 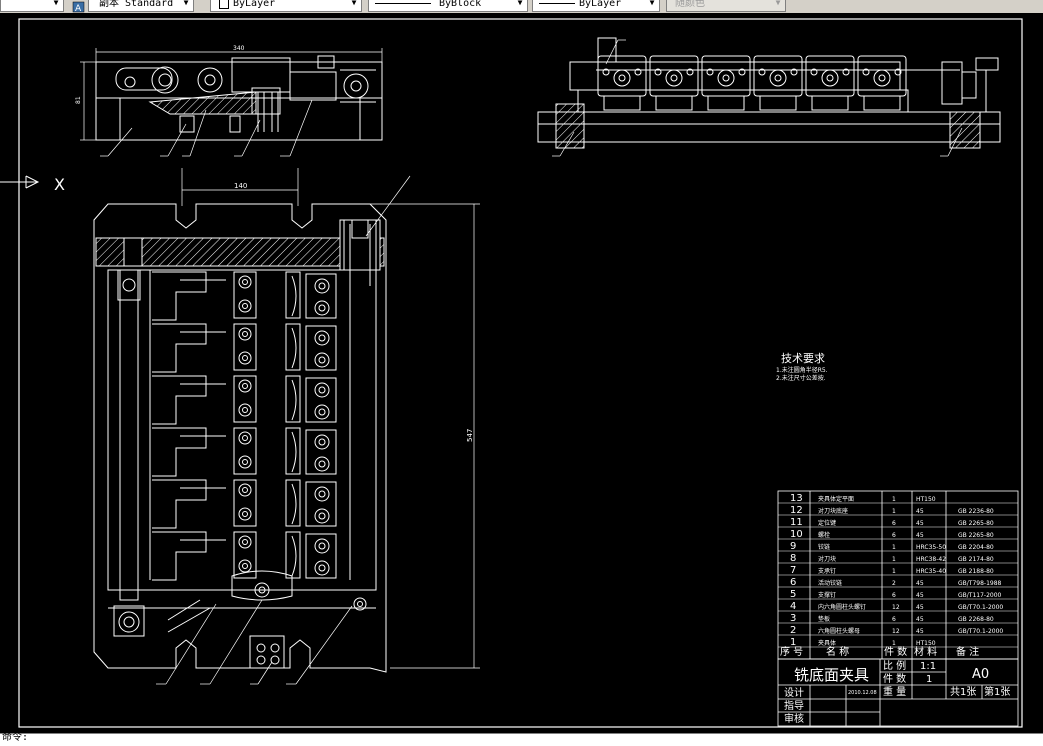 I want to click on linetype-preview-icon, so click(x=403, y=3).